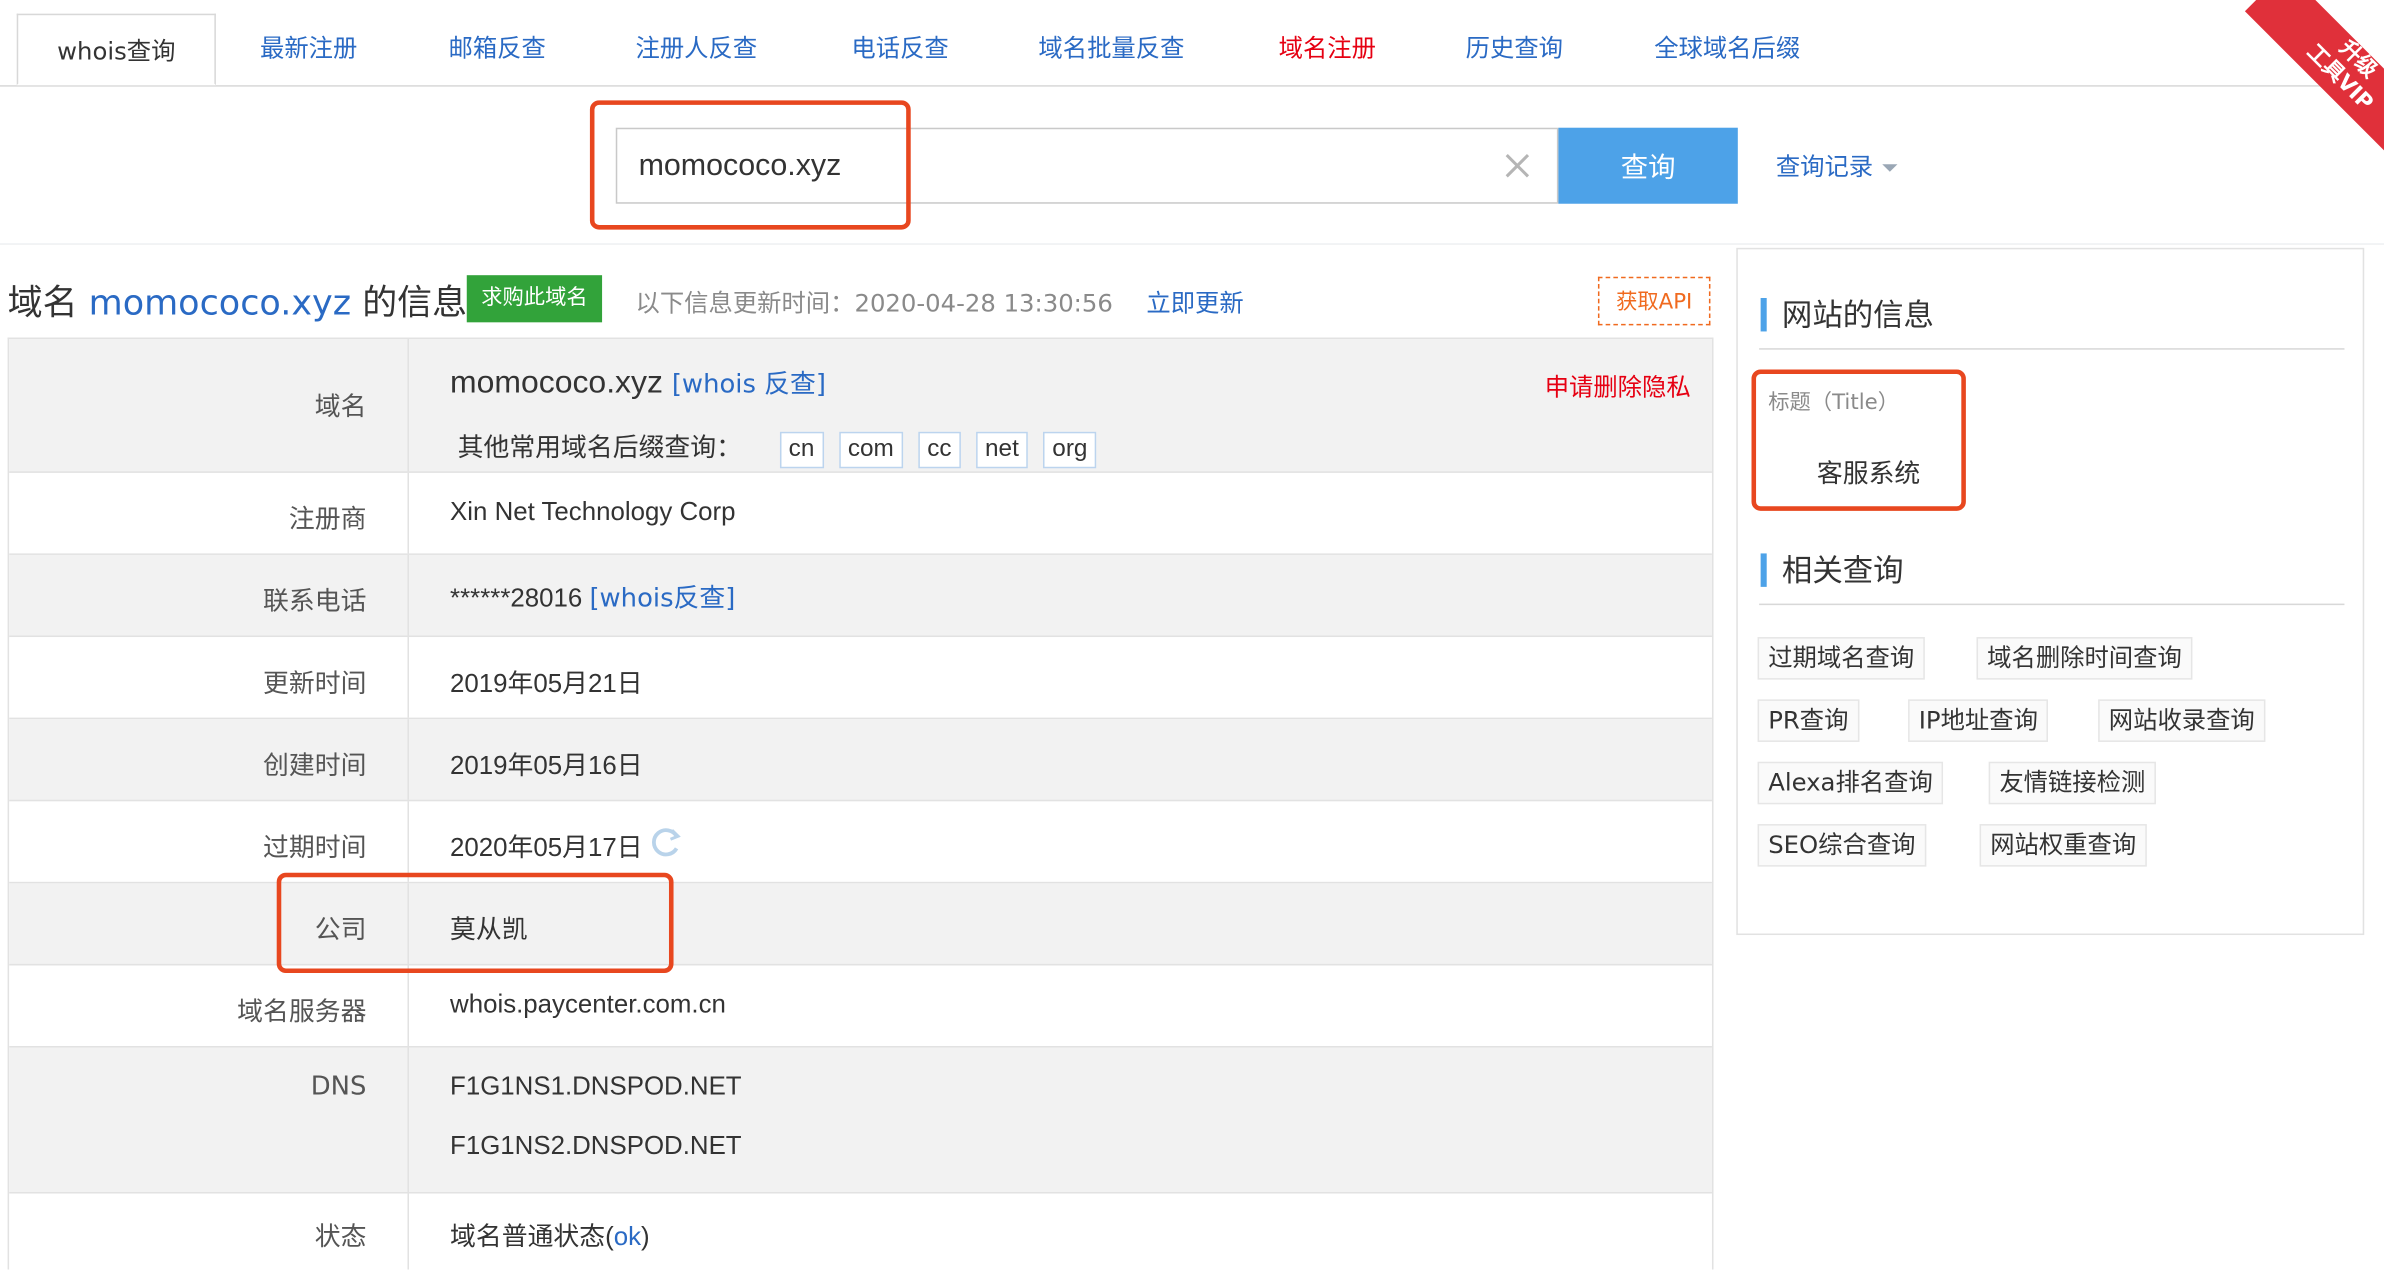 The width and height of the screenshot is (2384, 1270). I want to click on related-link-index: 网站收录查询, so click(2182, 720).